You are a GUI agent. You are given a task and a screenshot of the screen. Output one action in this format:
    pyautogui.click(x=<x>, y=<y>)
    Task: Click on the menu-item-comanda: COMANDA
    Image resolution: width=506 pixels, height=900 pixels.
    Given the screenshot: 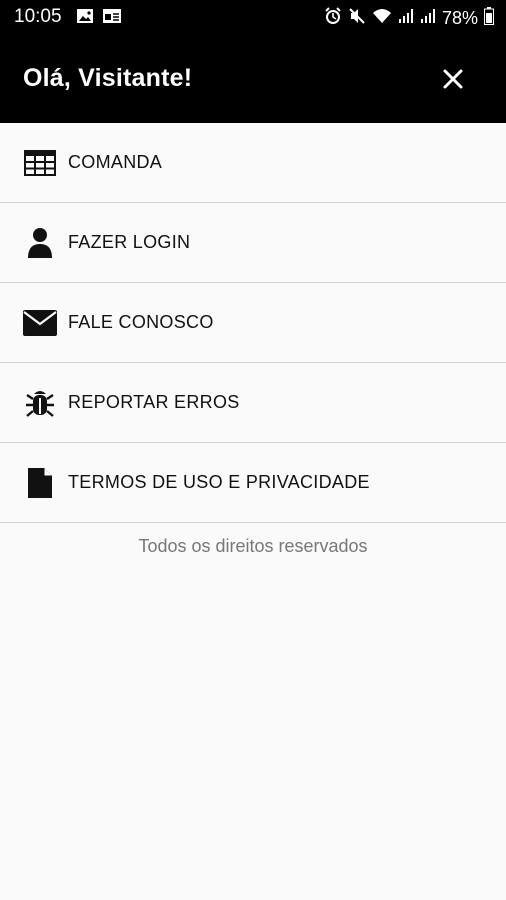 What is the action you would take?
    pyautogui.click(x=253, y=163)
    